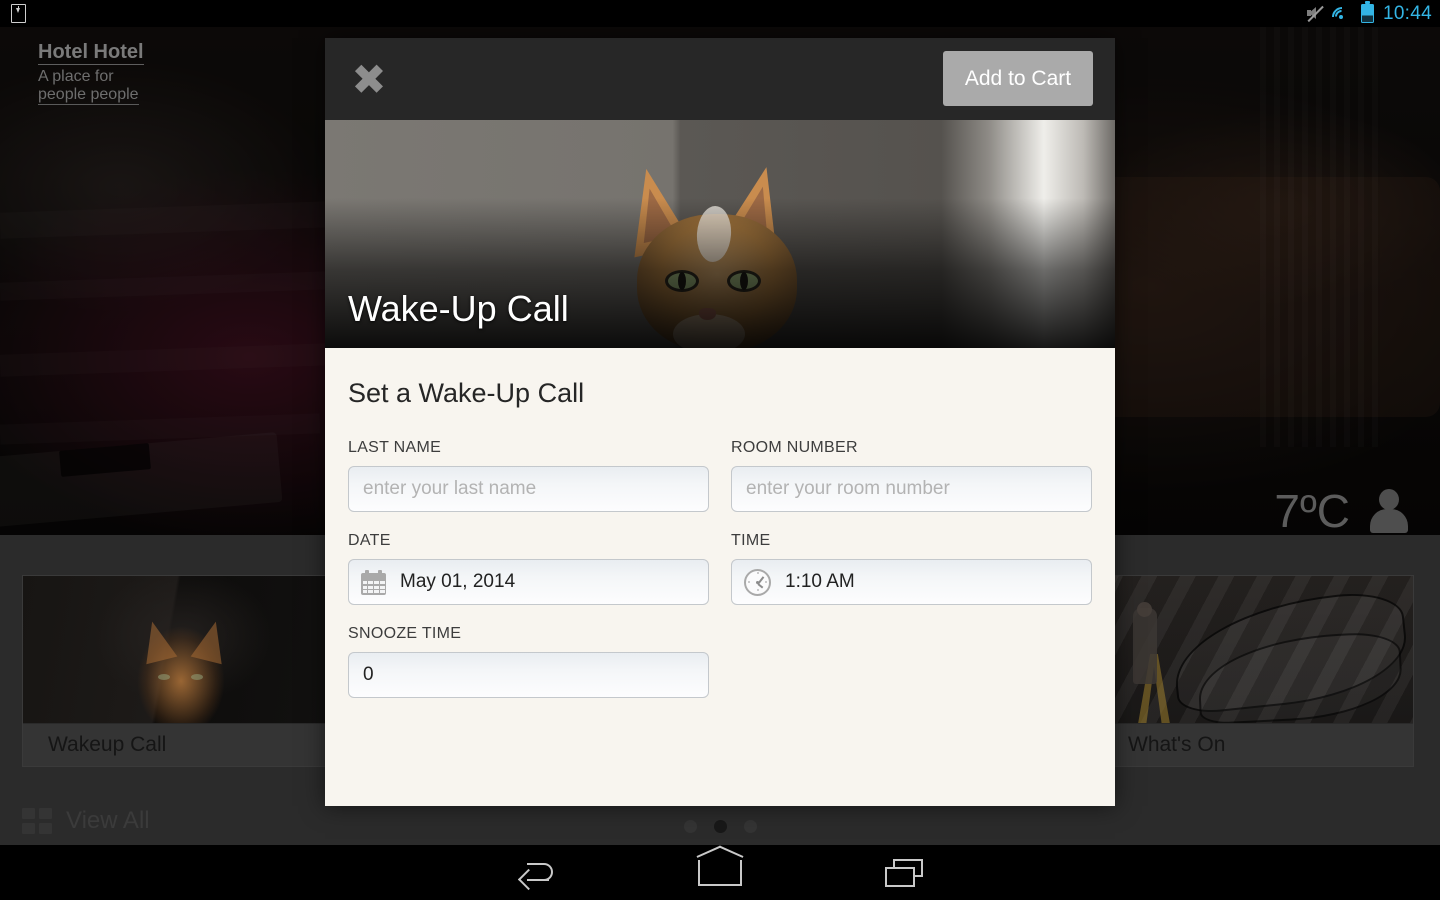 The image size is (1440, 900). What do you see at coordinates (528, 675) in the screenshot?
I see `snooze-time-input: 0` at bounding box center [528, 675].